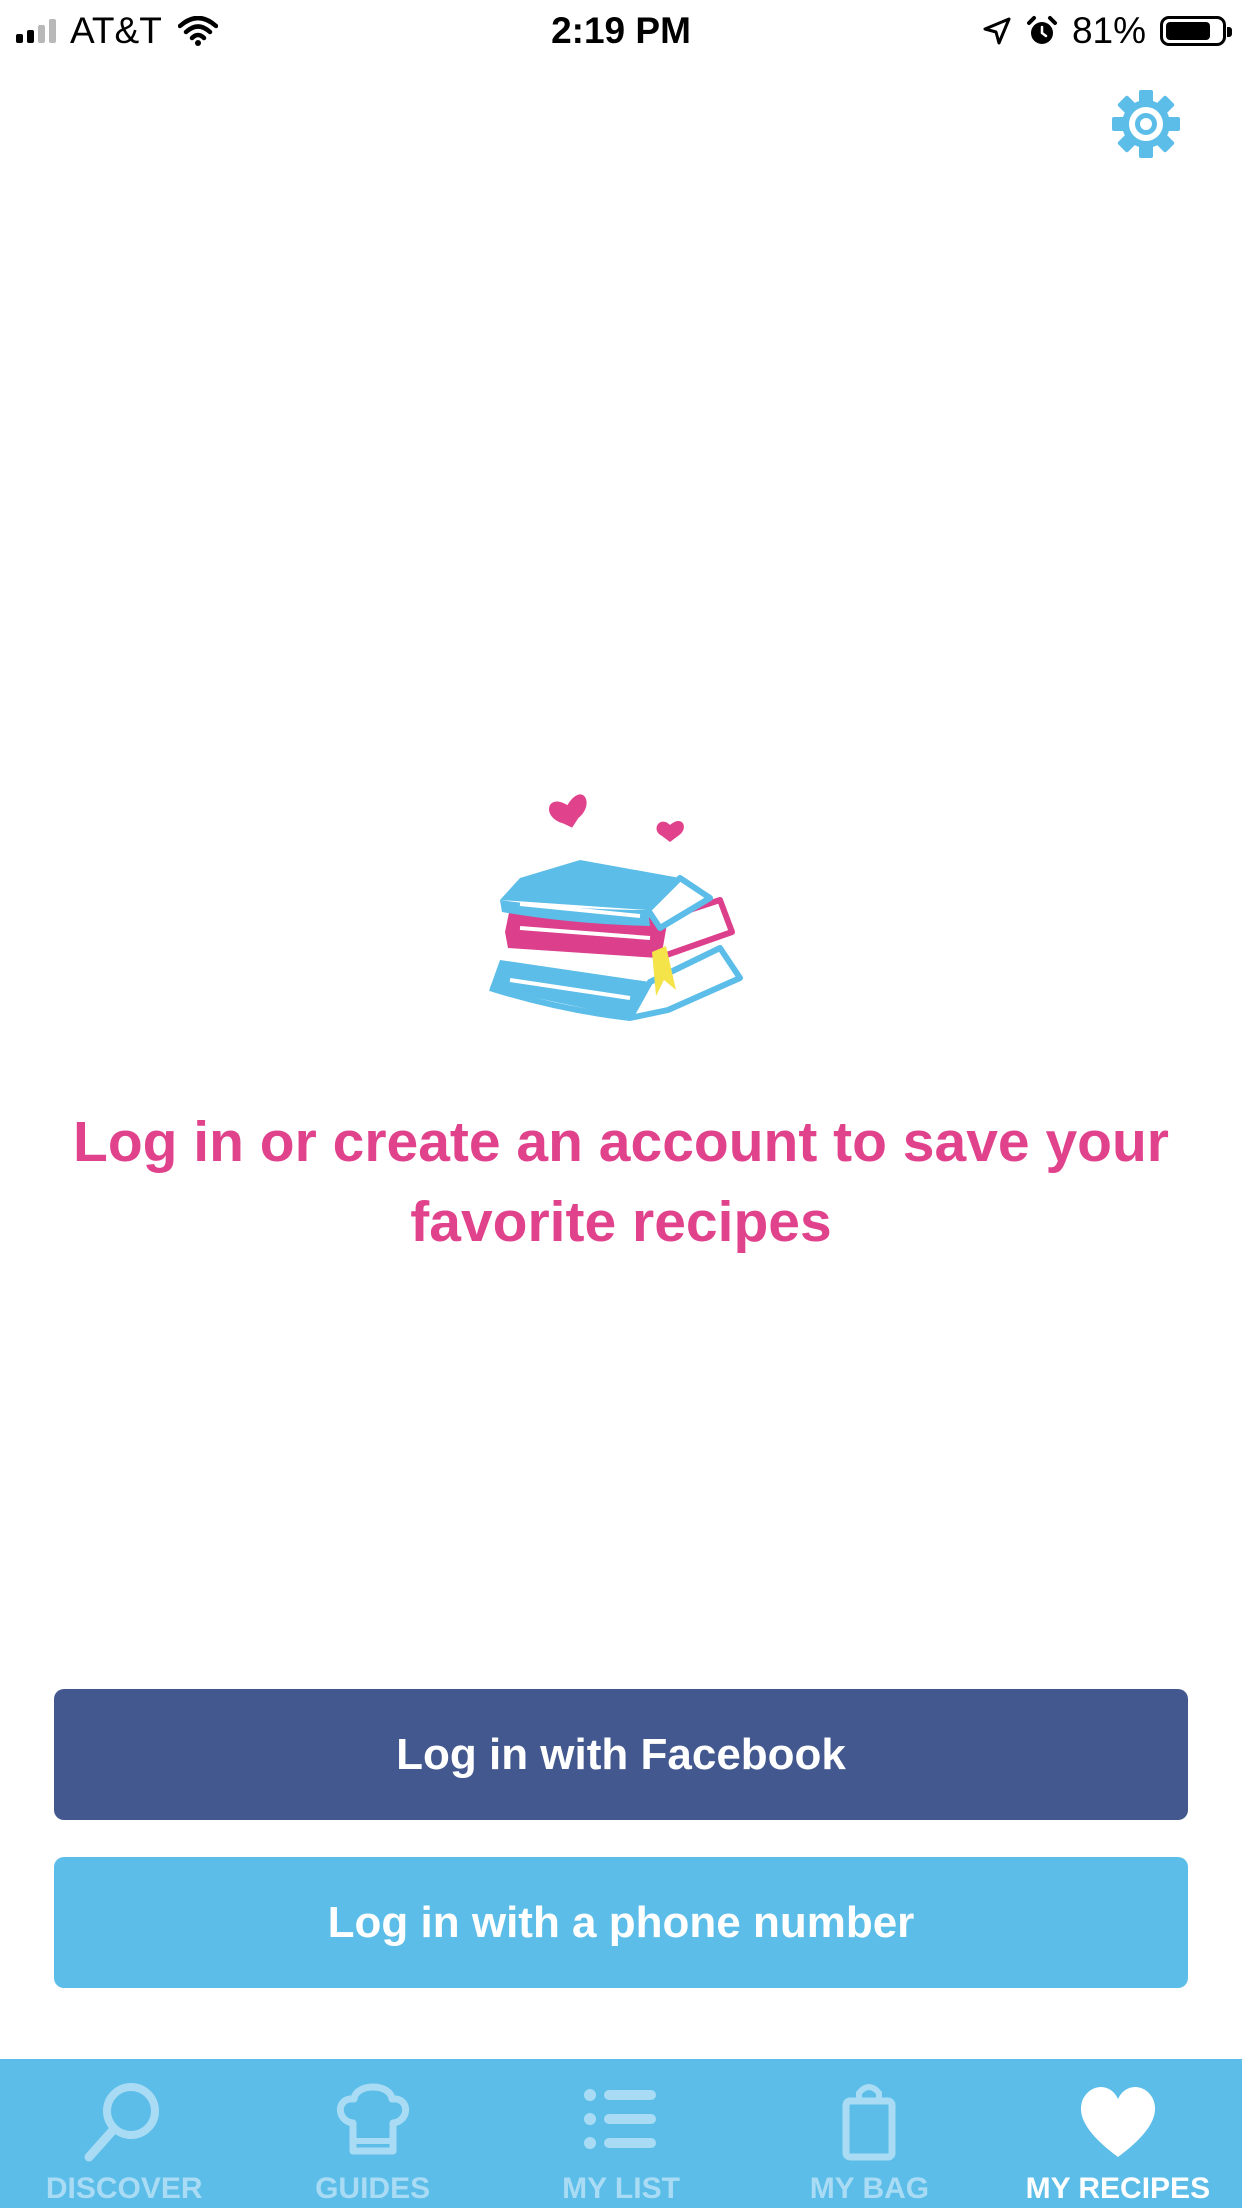 This screenshot has height=2208, width=1242. What do you see at coordinates (869, 2122) in the screenshot?
I see `shopping-bag-icon` at bounding box center [869, 2122].